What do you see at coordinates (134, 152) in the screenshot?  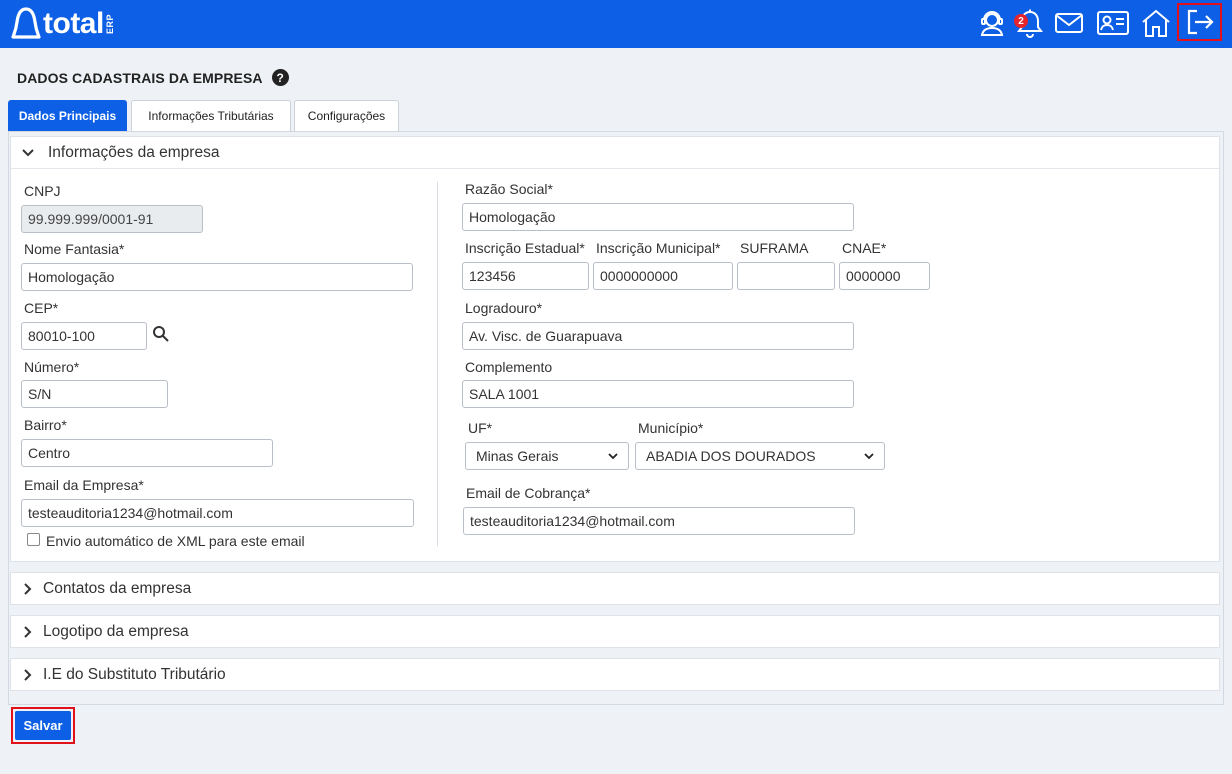 I see `section-company-info-title: Informações da empresa` at bounding box center [134, 152].